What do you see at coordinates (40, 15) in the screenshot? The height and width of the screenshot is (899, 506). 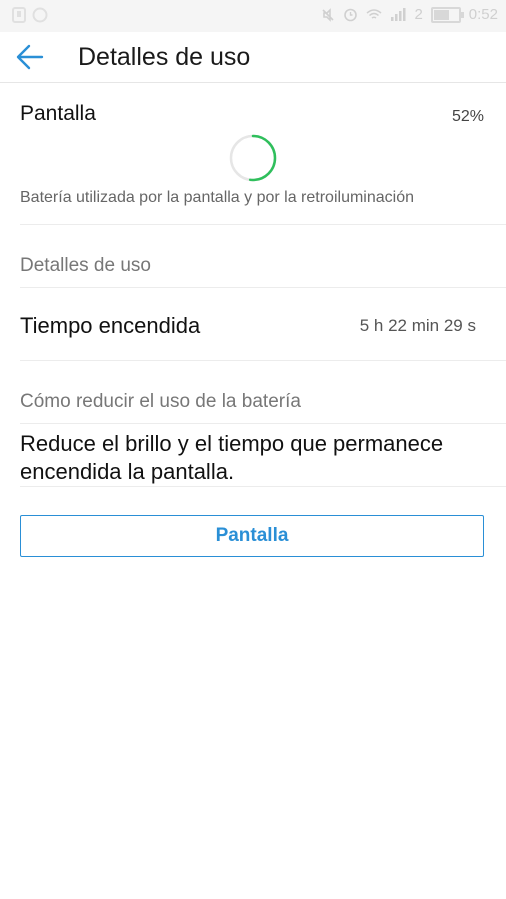 I see `whatsapp-icon` at bounding box center [40, 15].